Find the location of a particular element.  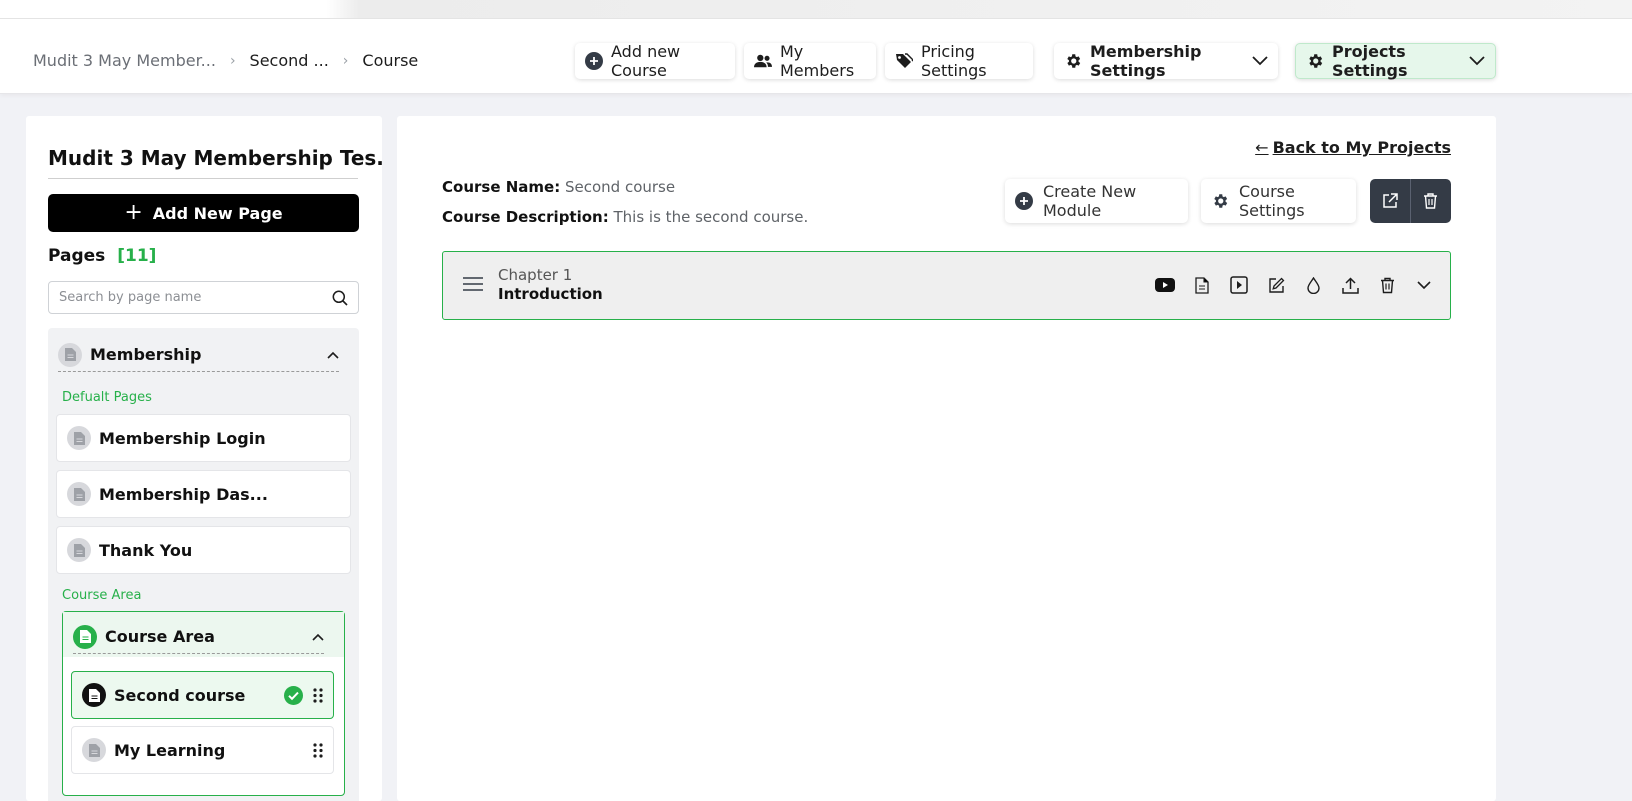

pricing-settings-button: Pricing Settings is located at coordinates (959, 61).